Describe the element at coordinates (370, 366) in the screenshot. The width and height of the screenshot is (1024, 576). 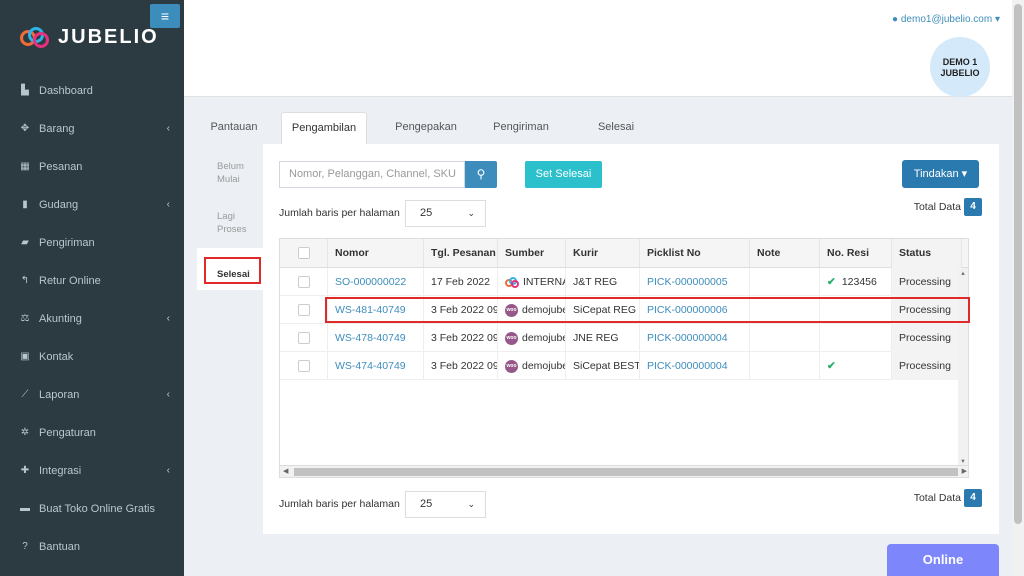
I see `cell-nomor-text: WS-474-40749` at that location.